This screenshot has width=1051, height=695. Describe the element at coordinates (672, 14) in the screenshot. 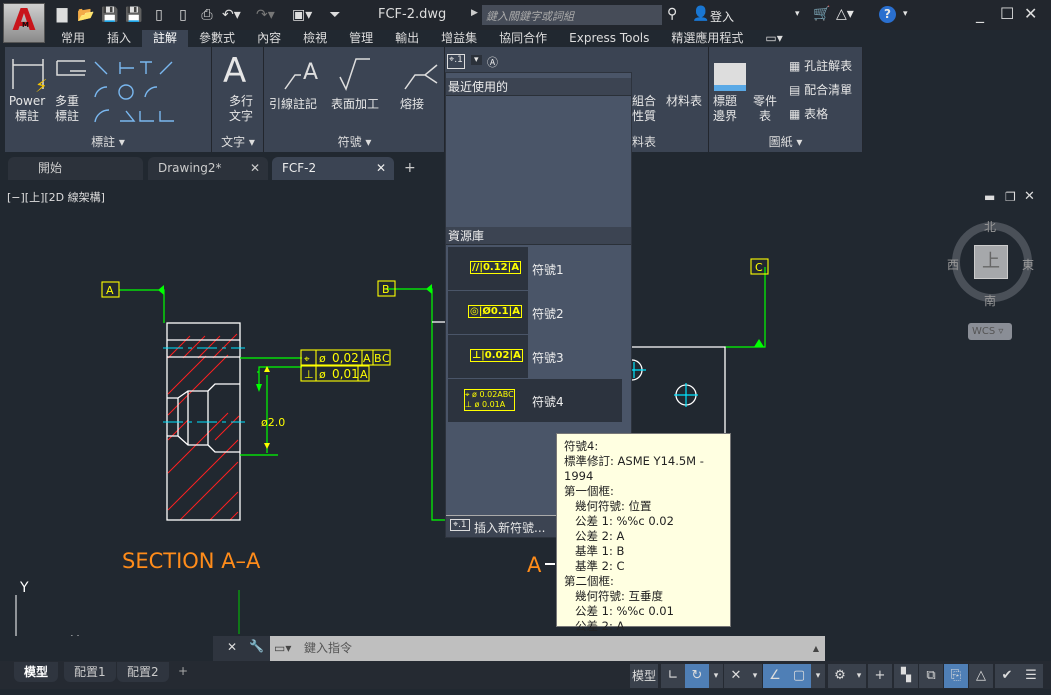

I see `binoculars-icon: ⚲` at that location.